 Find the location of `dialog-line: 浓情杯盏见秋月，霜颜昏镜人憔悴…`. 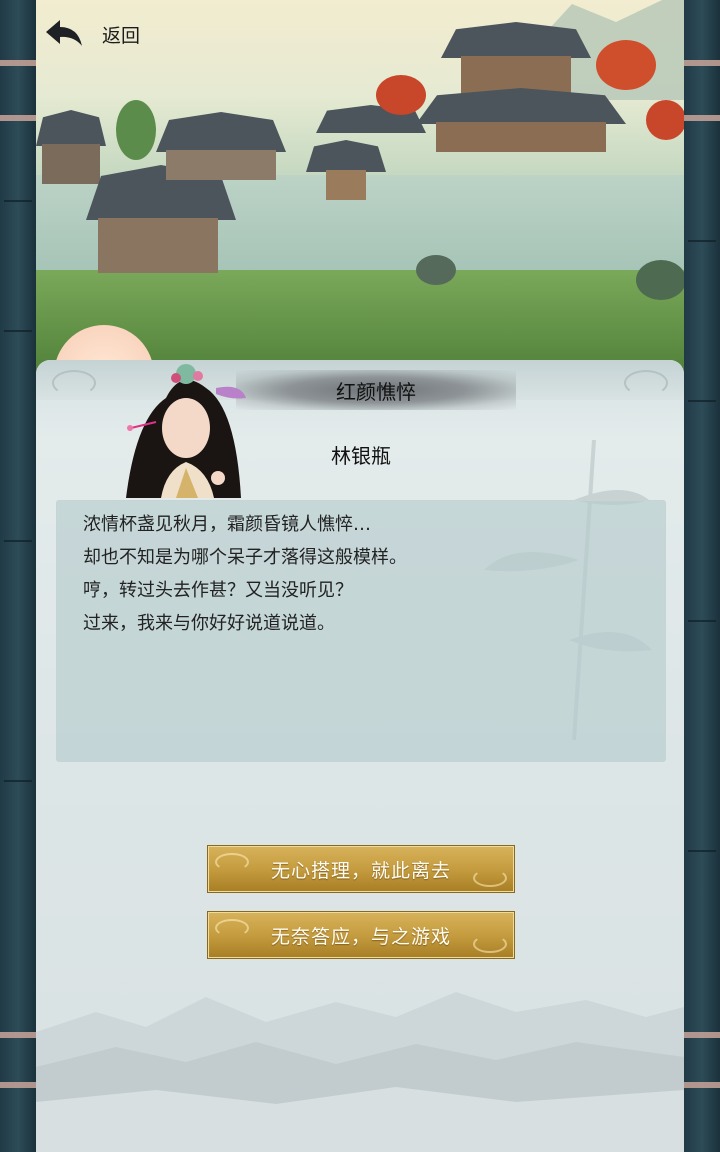

dialog-line: 浓情杯盏见秋月，霜颜昏镜人憔悴… is located at coordinates (227, 524).